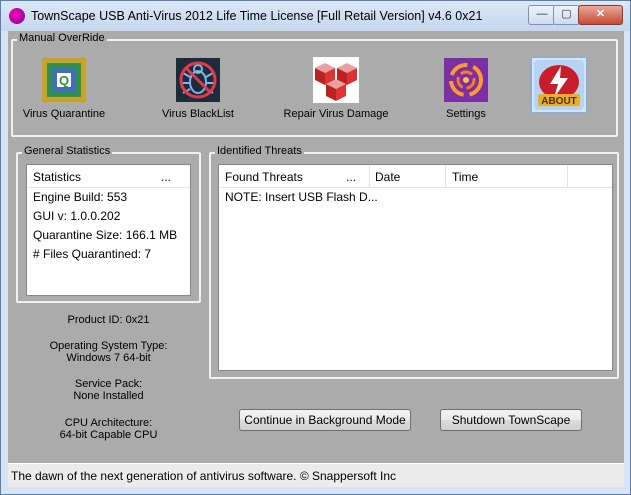 The image size is (631, 495). I want to click on cpu-architecture: CPU Architecture: 64-bit Capable CPU, so click(108, 429).